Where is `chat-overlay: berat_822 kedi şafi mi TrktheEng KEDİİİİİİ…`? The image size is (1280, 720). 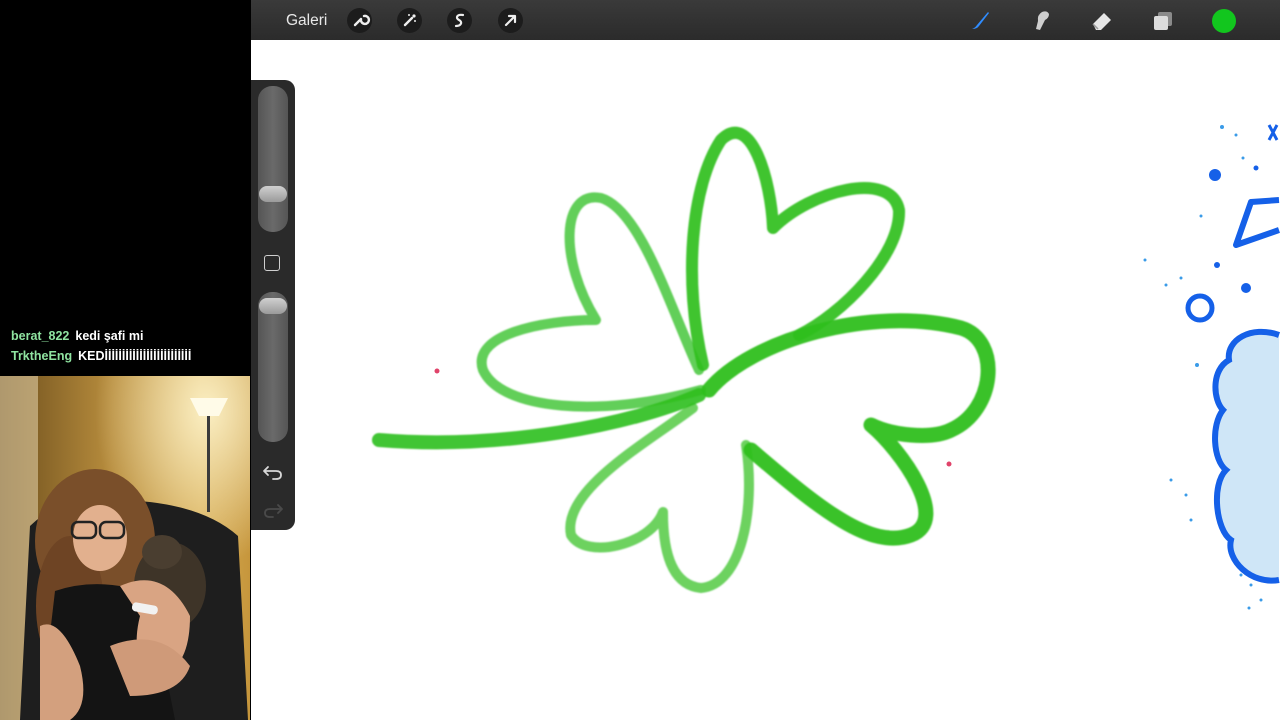 chat-overlay: berat_822 kedi şafi mi TrktheEng KEDİİİİİİ… is located at coordinates (125, 346).